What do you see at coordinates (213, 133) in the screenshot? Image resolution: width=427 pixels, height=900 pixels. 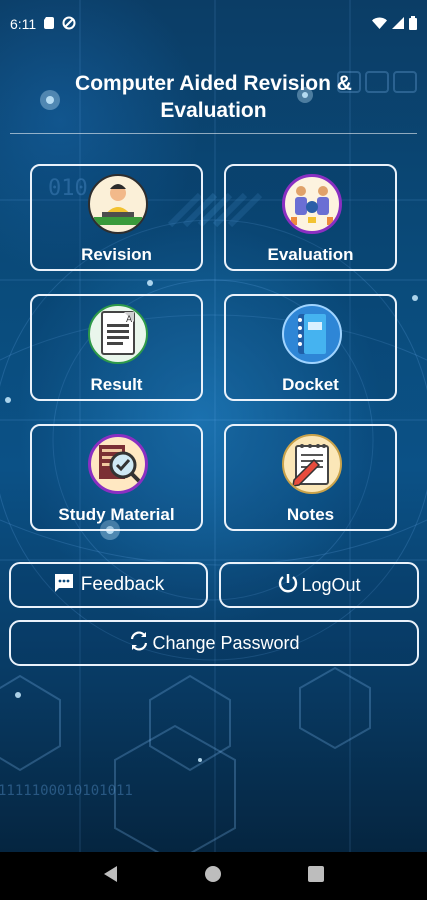 I see `title-divider` at bounding box center [213, 133].